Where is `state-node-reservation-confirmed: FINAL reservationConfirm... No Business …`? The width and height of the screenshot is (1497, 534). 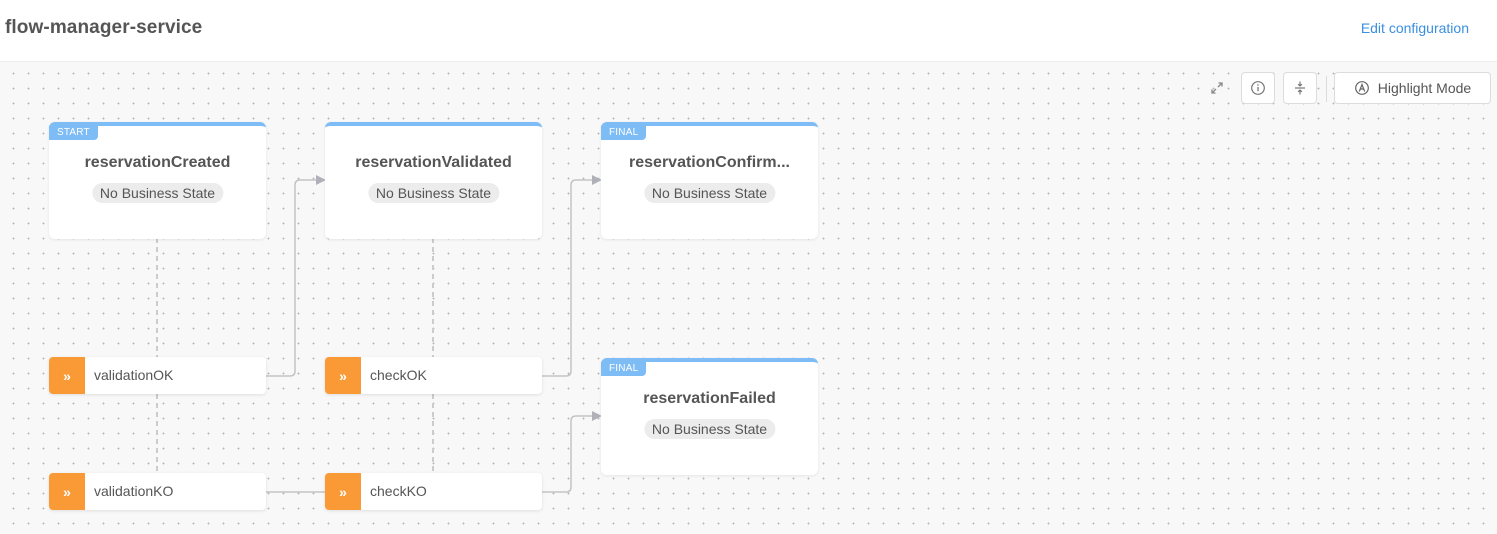 state-node-reservation-confirmed: FINAL reservationConfirm... No Business … is located at coordinates (709, 180).